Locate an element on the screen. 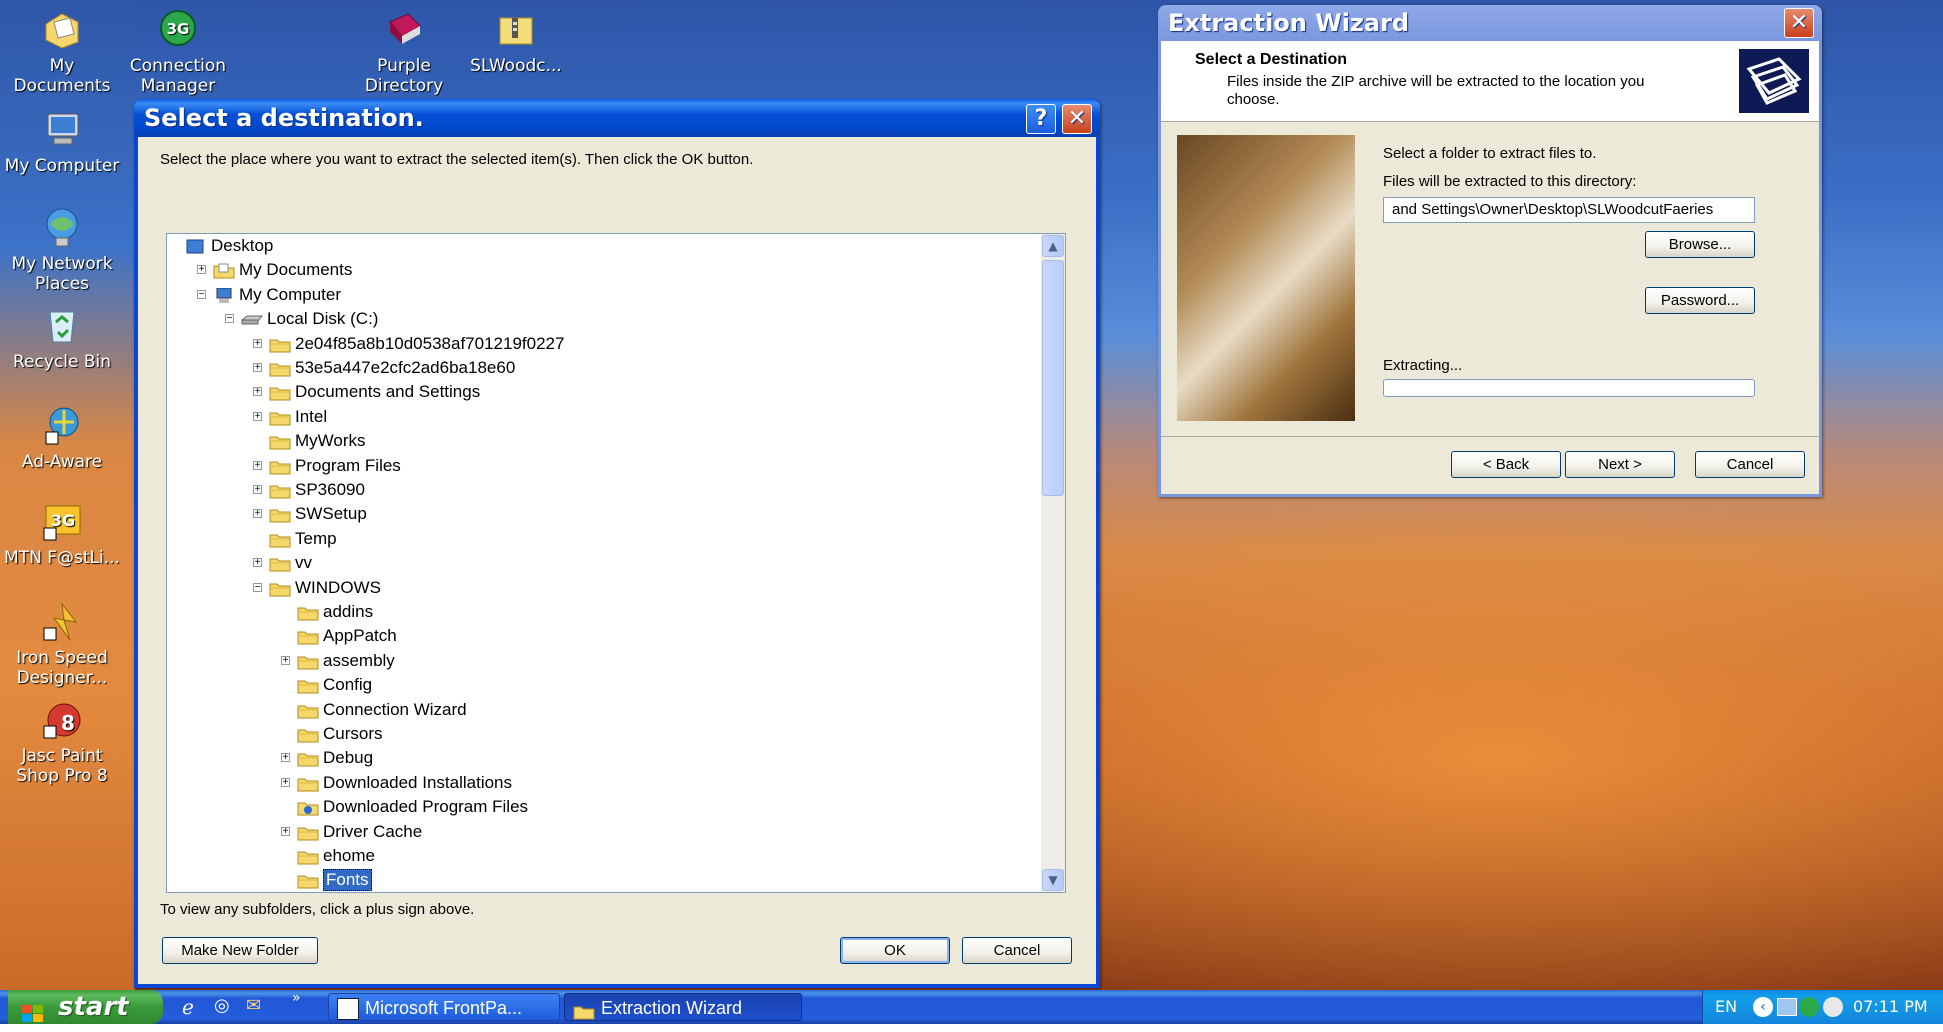 The width and height of the screenshot is (1943, 1032). tree-item: + Program Files is located at coordinates (597, 466).